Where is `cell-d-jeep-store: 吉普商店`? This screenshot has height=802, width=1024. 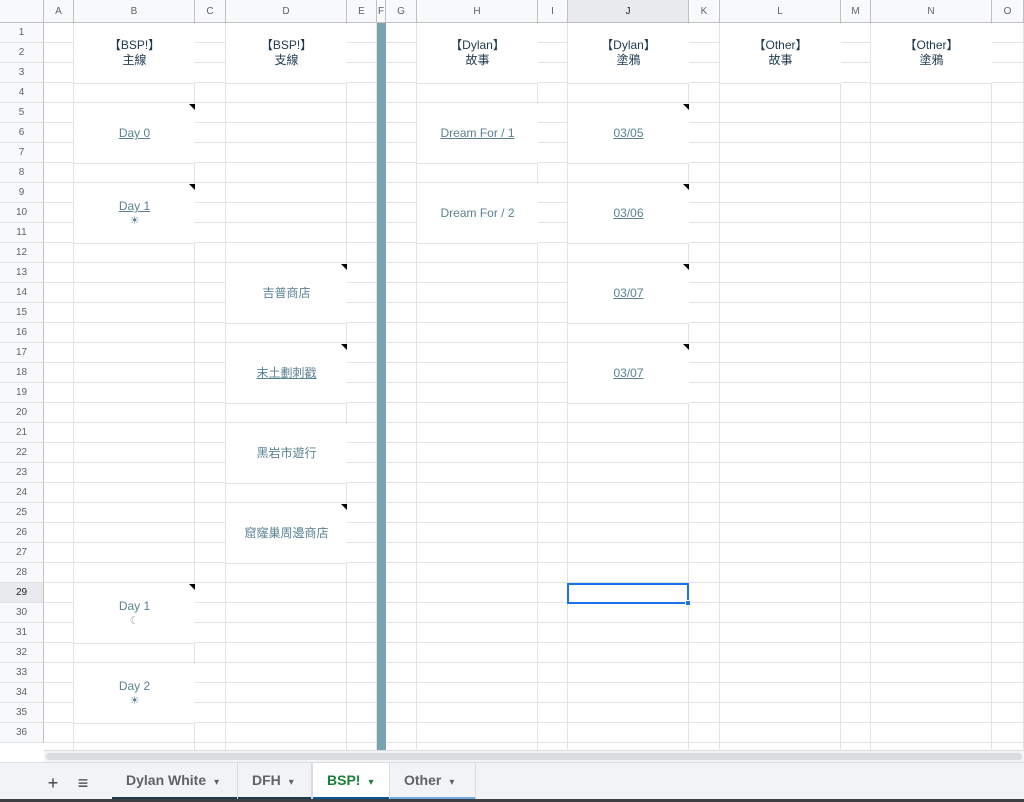
cell-d-jeep-store: 吉普商店 is located at coordinates (286, 294).